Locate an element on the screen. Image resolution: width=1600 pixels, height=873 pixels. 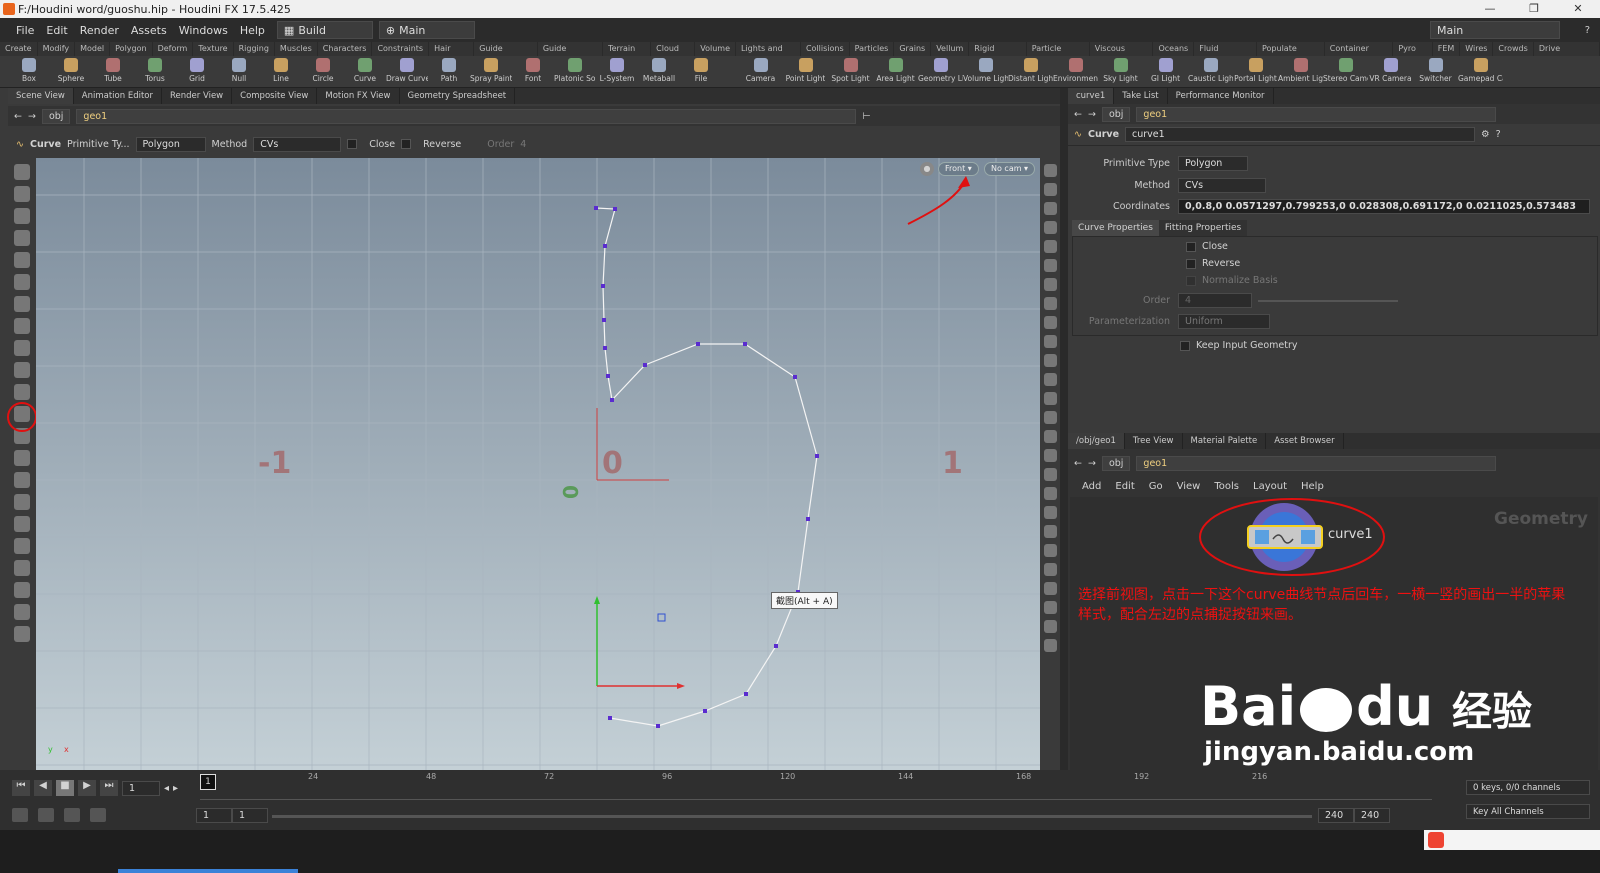
audio-icon is located at coordinates (46, 815).